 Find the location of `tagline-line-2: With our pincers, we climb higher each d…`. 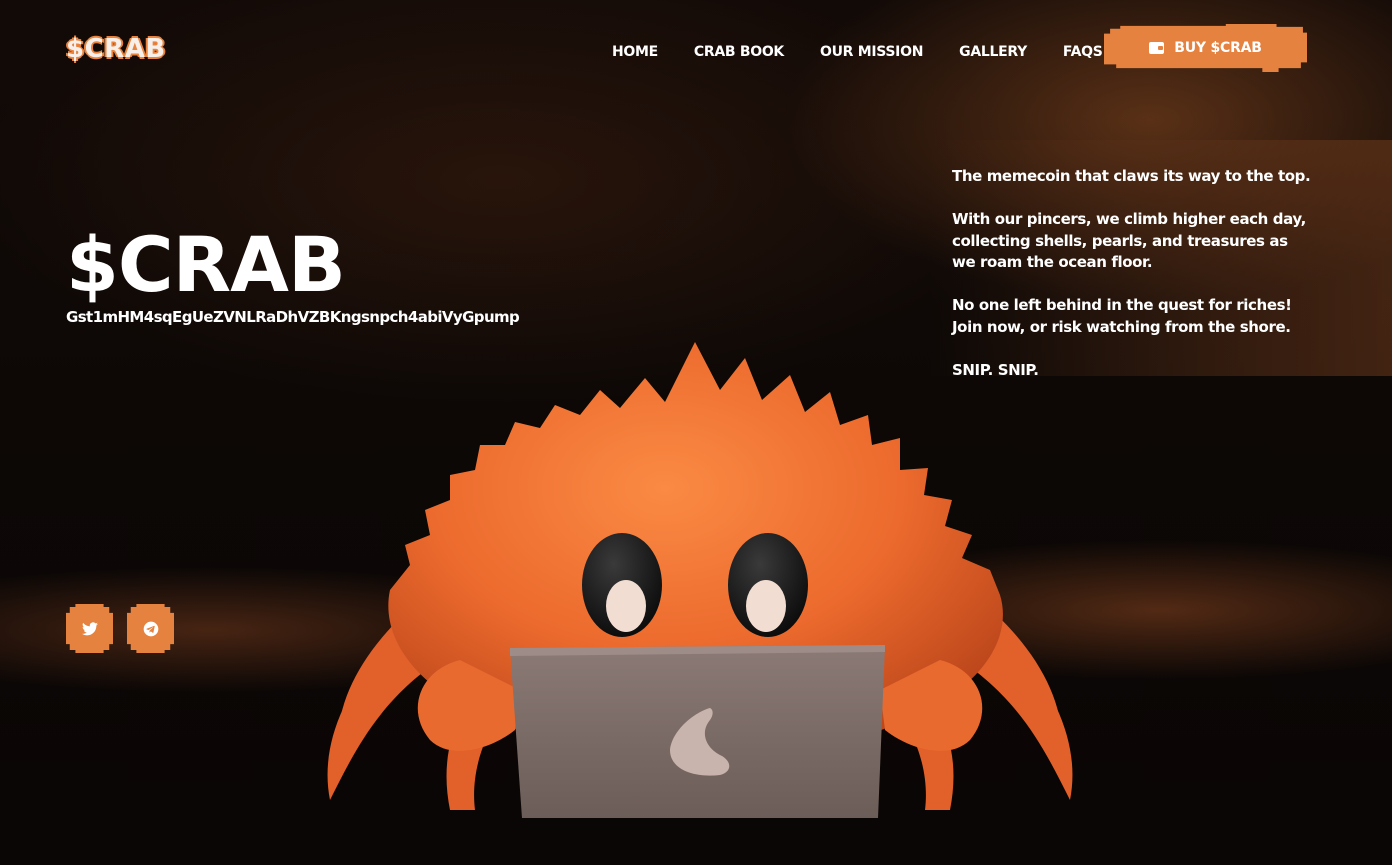

tagline-line-2: With our pincers, we climb higher each d… is located at coordinates (1129, 240).